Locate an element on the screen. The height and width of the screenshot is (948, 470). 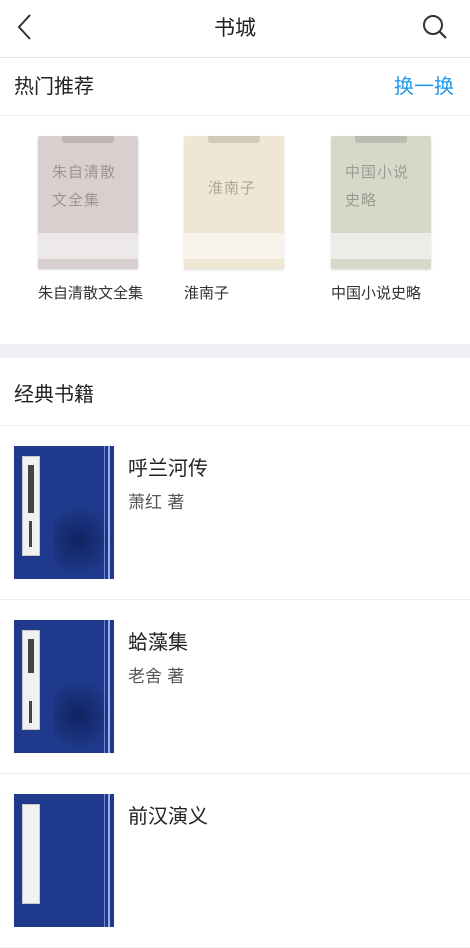
book-title: 呼兰河传 is located at coordinates (168, 468).